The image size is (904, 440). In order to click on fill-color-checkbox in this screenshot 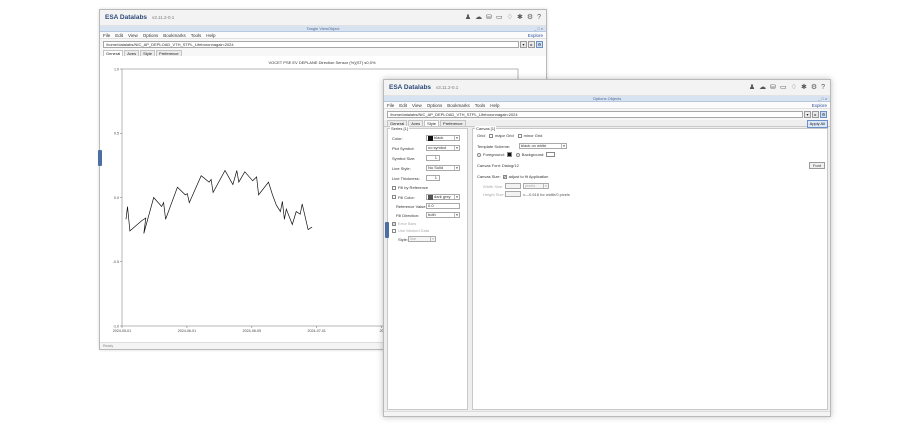, I will do `click(394, 197)`.